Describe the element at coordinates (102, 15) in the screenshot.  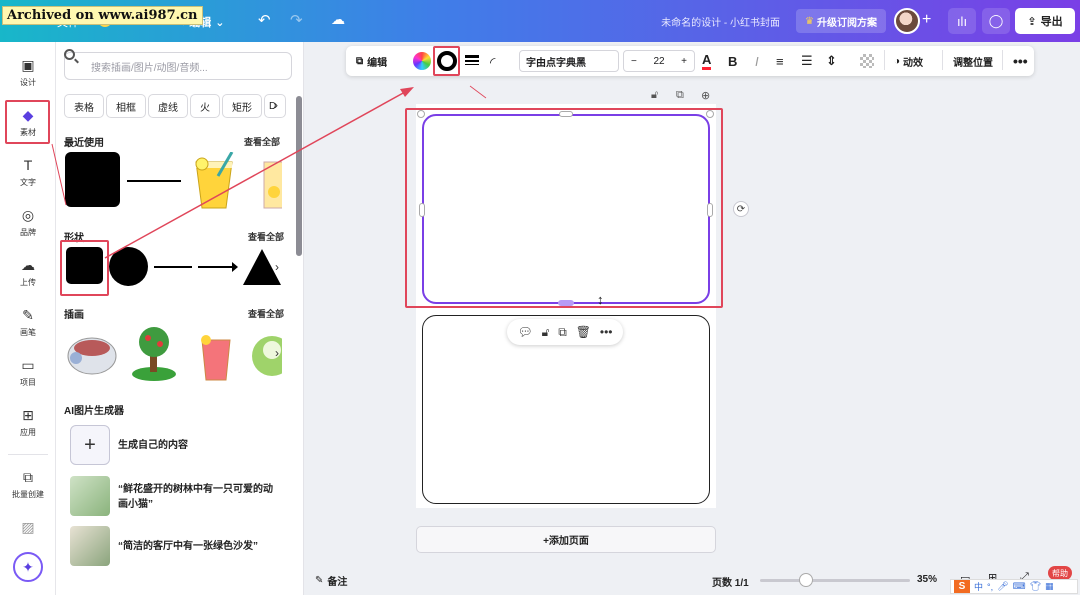
I see `watermark-text: Archived on www.ai987.cn` at that location.